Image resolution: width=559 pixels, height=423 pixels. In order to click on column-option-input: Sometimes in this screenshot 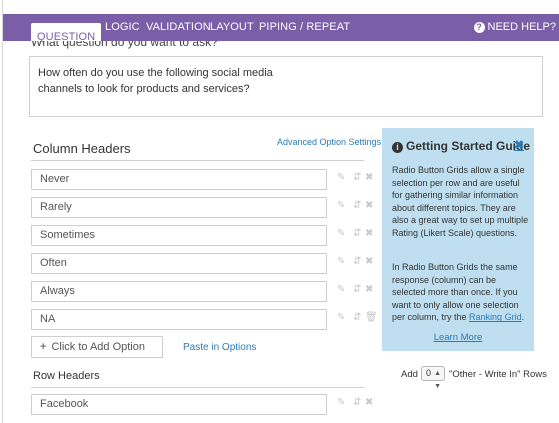, I will do `click(179, 235)`.